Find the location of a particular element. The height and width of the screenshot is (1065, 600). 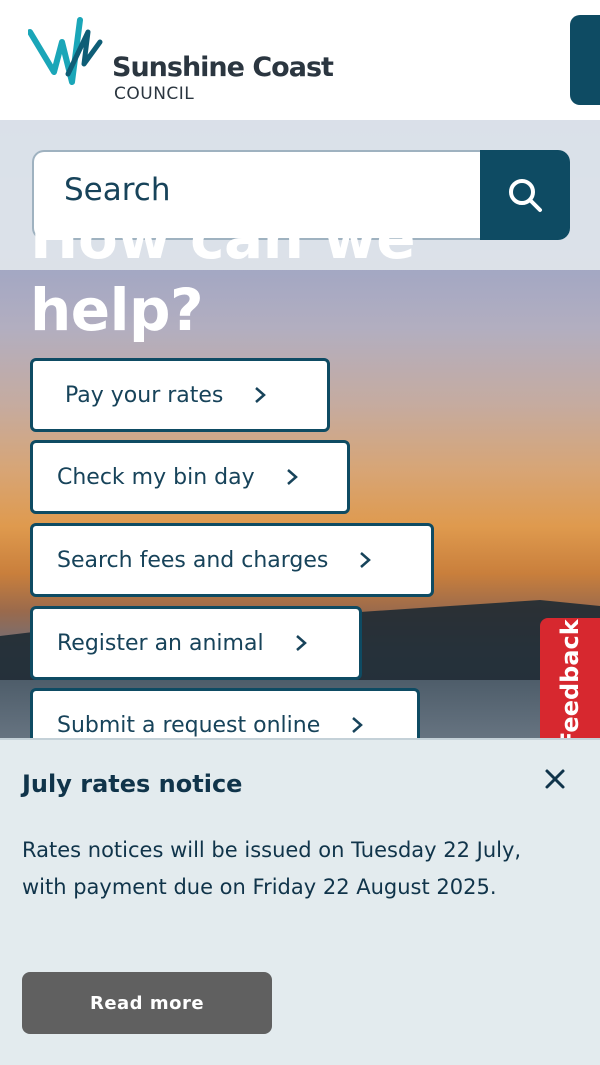

feedback-label: Feedback is located at coordinates (570, 683).